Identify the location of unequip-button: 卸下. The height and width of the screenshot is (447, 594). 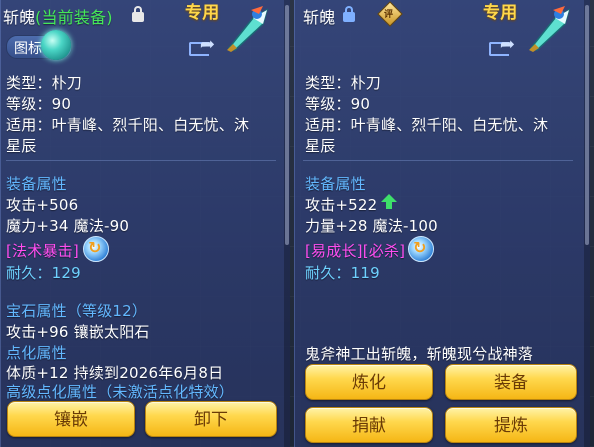
(211, 419).